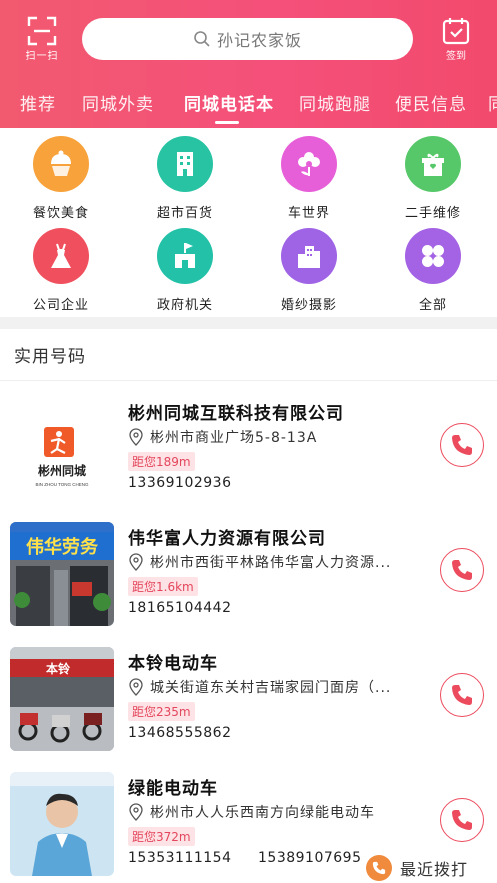 This screenshot has width=497, height=883. I want to click on category-label: 二手维修, so click(432, 213).